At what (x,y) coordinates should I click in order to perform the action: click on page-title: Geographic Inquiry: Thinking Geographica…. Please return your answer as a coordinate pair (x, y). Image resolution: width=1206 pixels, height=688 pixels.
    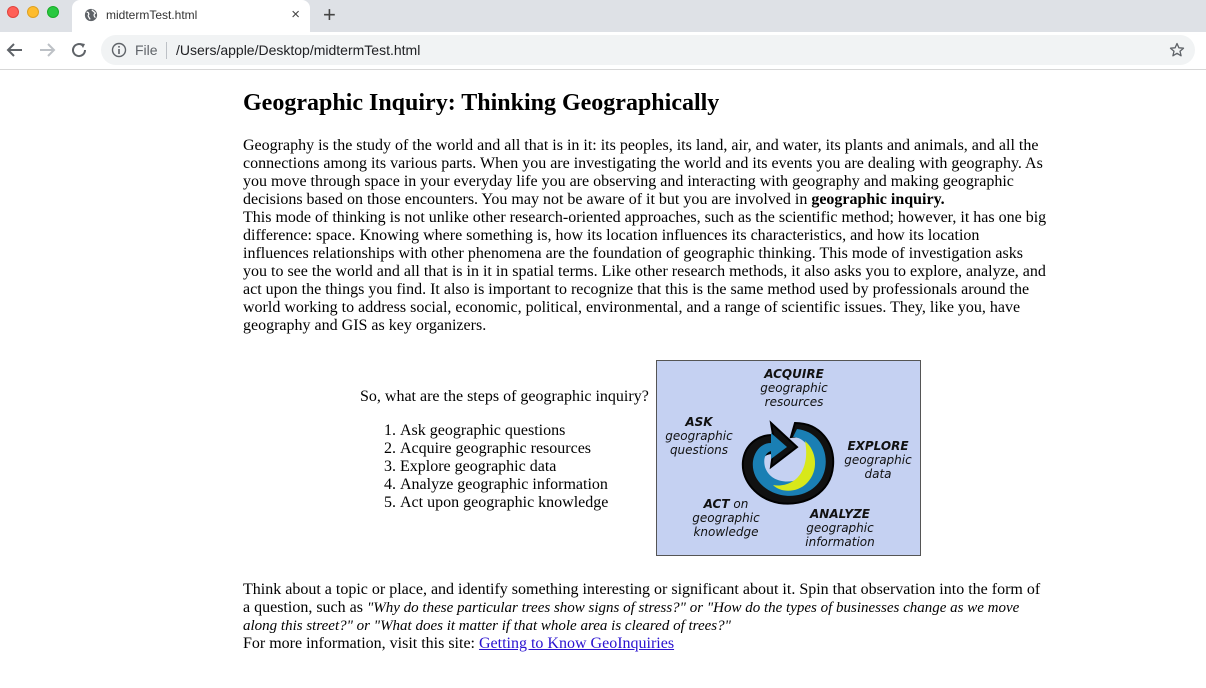
    Looking at the image, I should click on (481, 103).